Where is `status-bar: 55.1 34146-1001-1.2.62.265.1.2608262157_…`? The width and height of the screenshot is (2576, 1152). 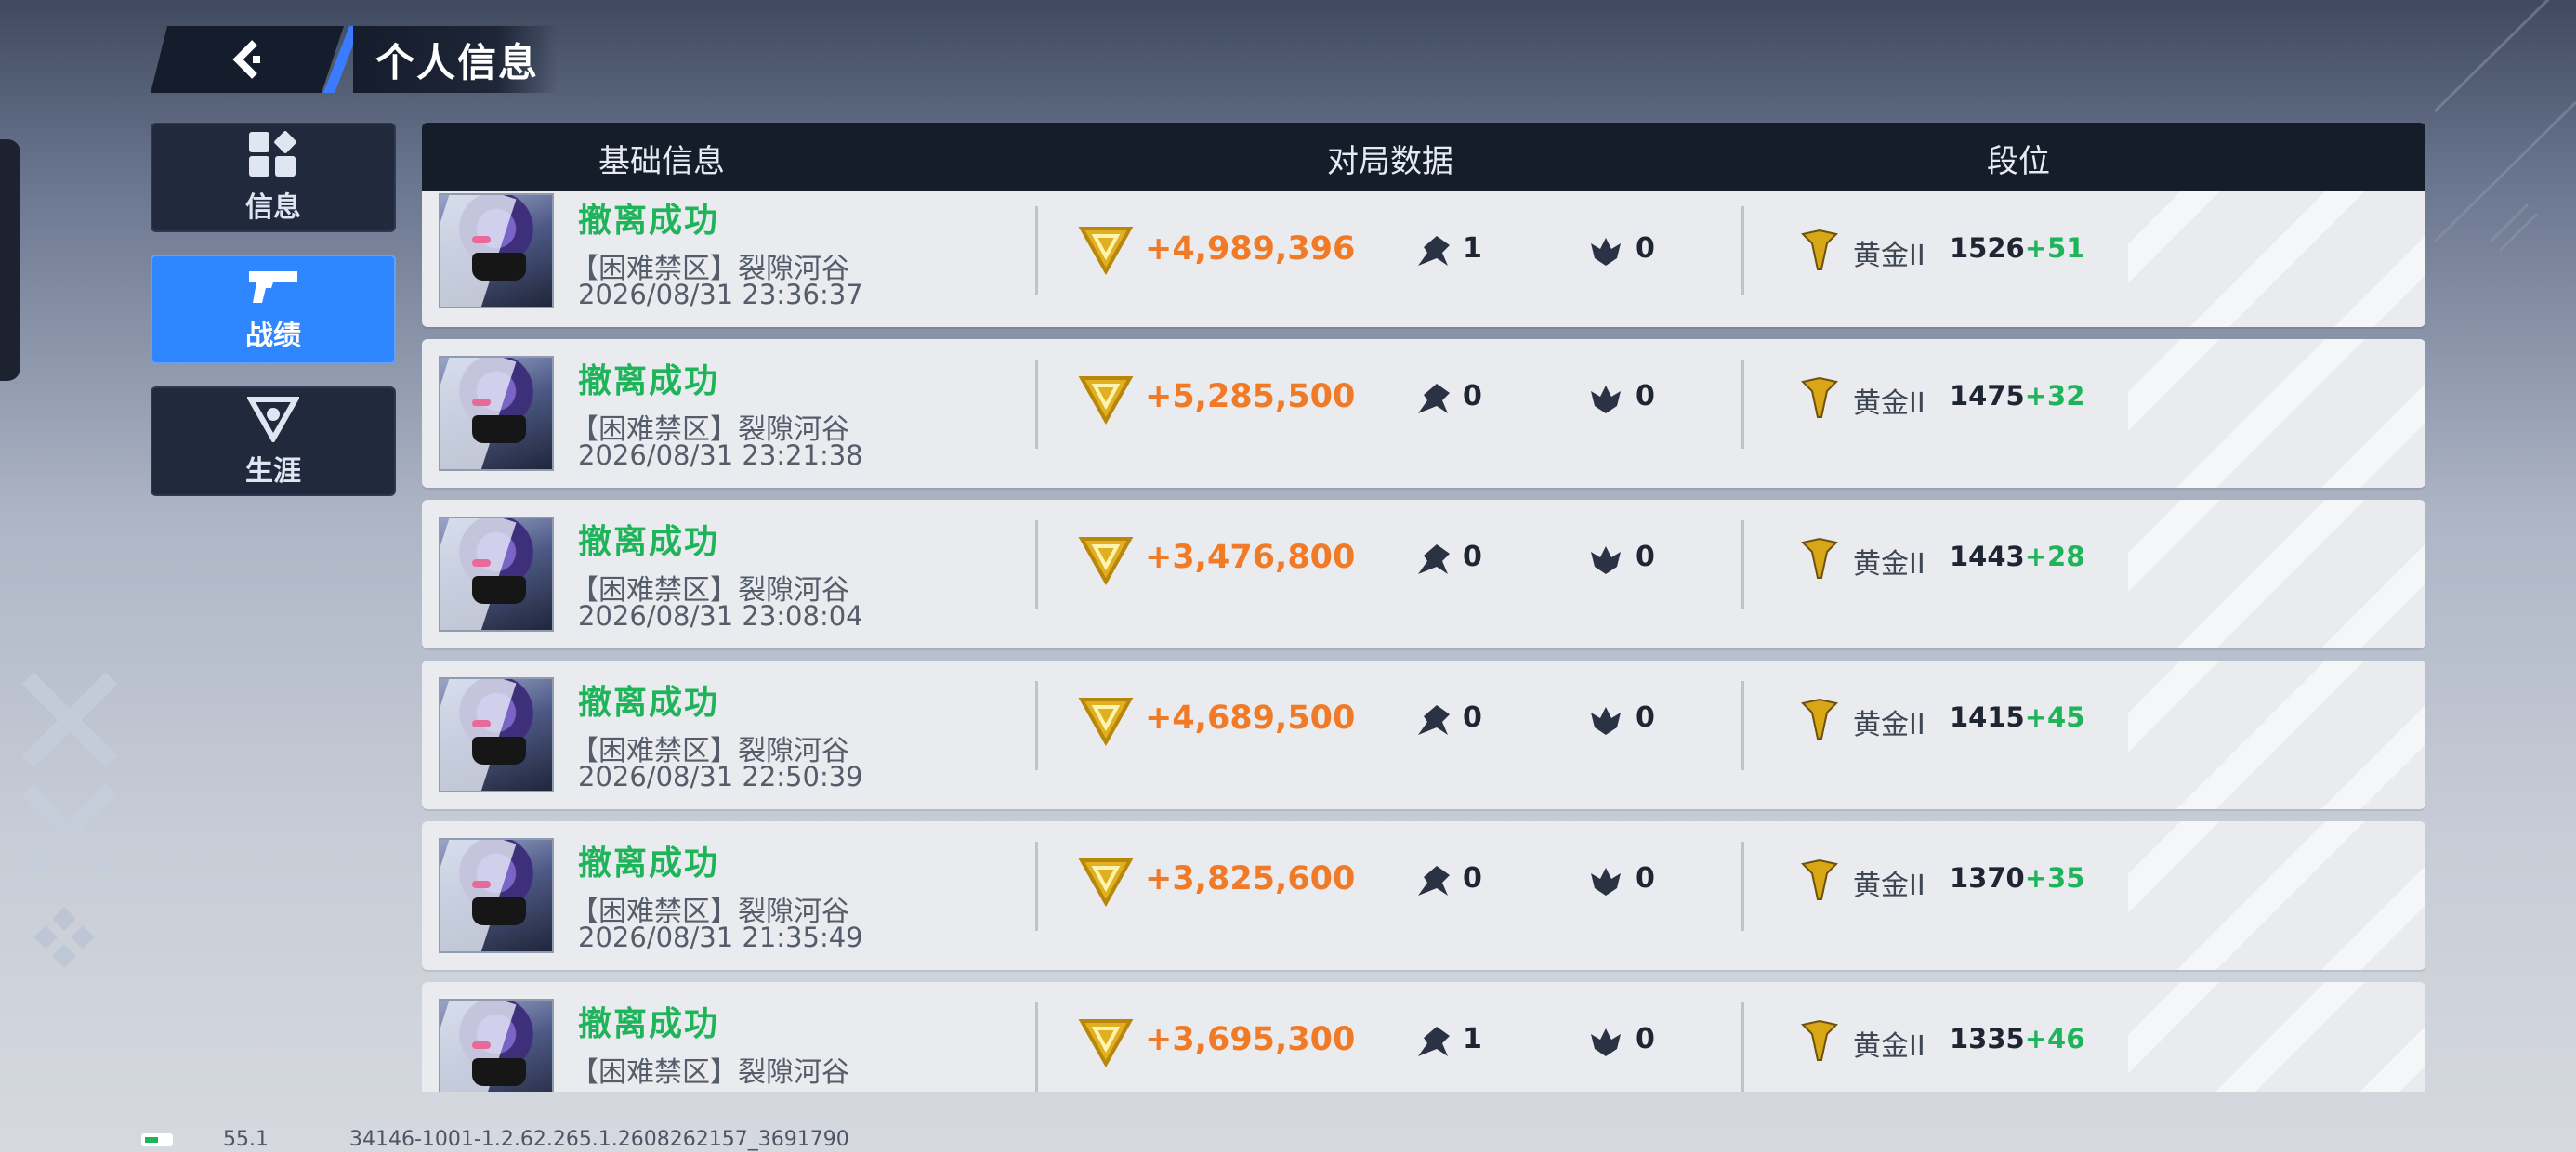
status-bar: 55.1 34146-1001-1.2.62.265.1.2608262157_… is located at coordinates (1288, 1129).